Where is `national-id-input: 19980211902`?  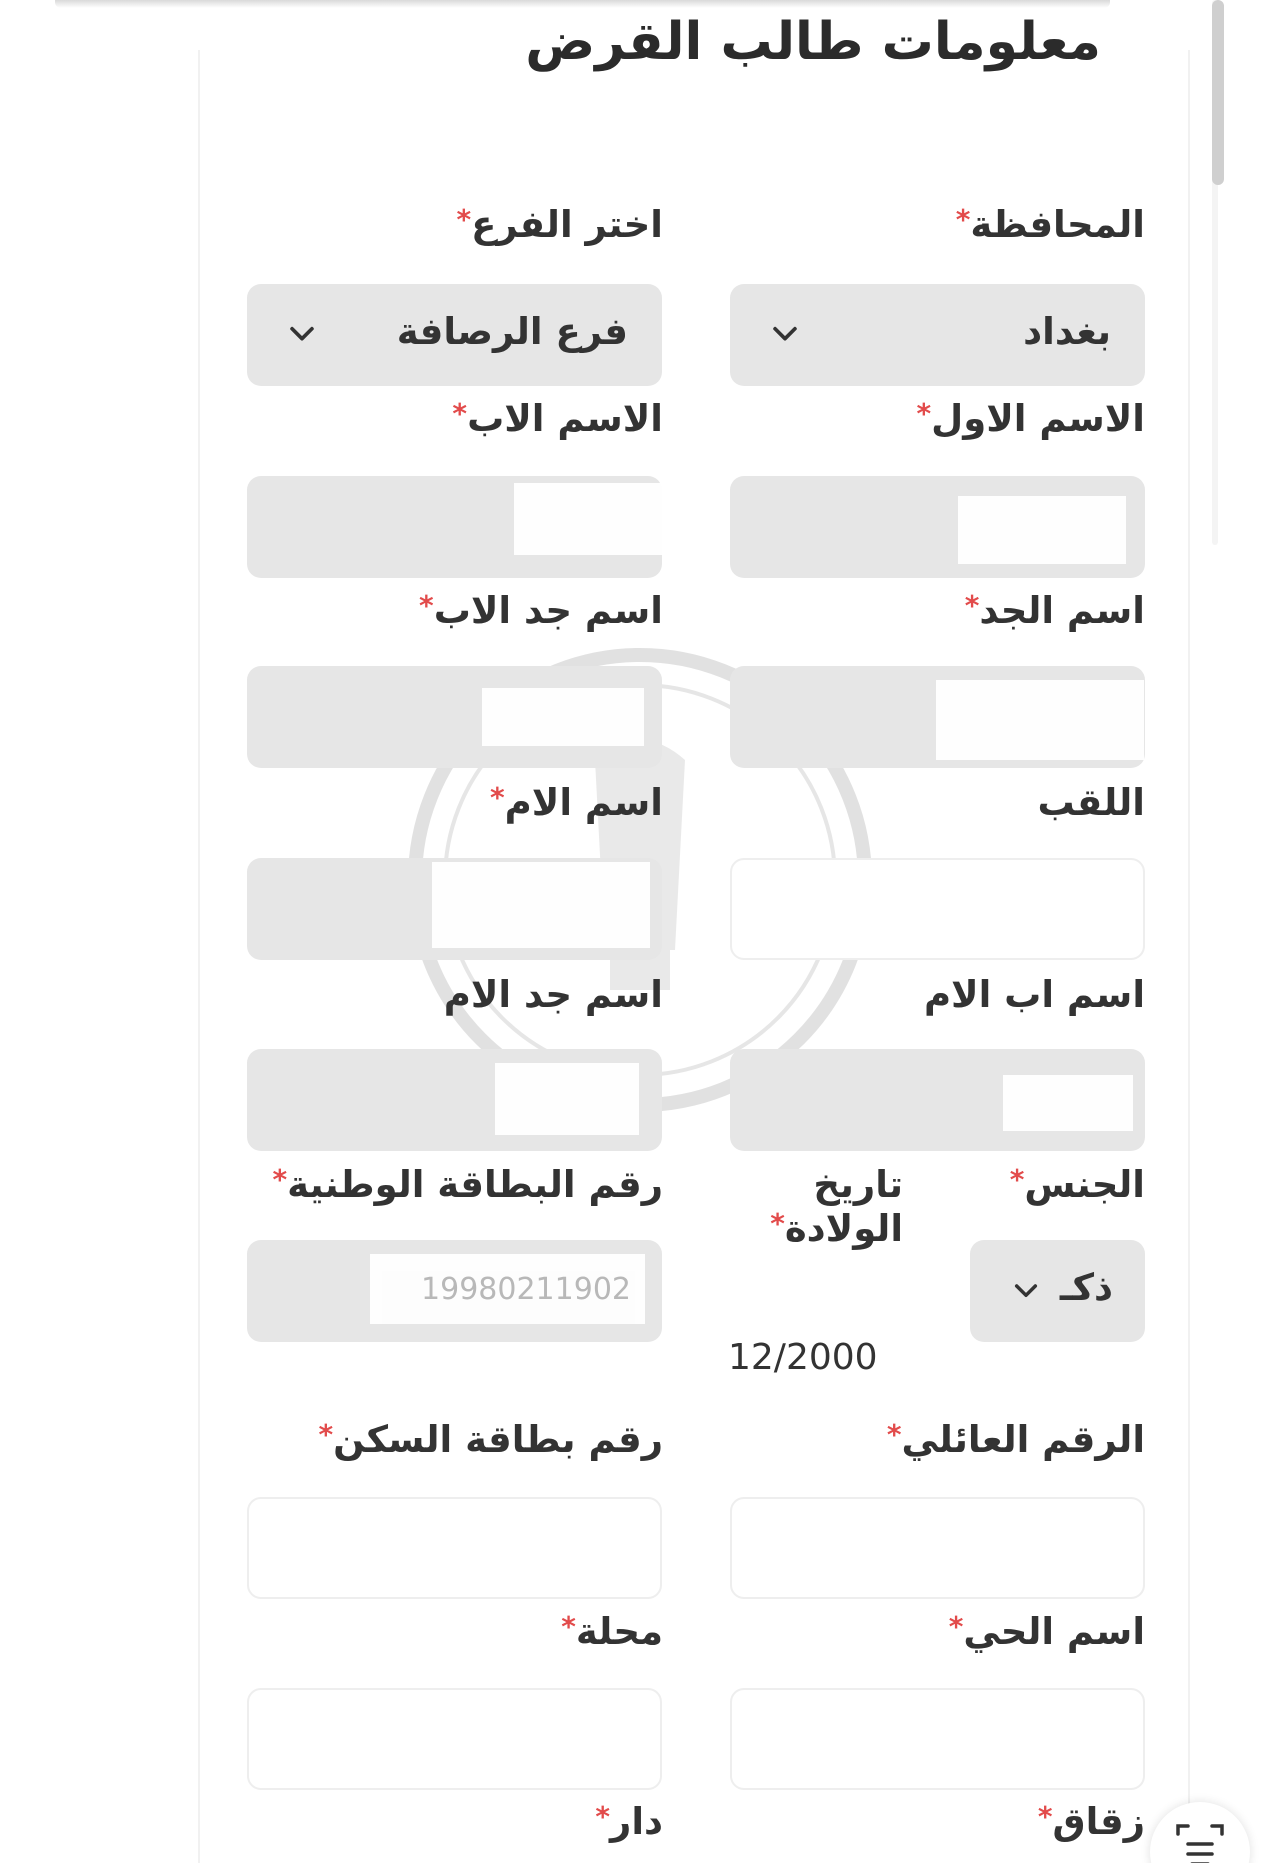 national-id-input: 19980211902 is located at coordinates (454, 1291).